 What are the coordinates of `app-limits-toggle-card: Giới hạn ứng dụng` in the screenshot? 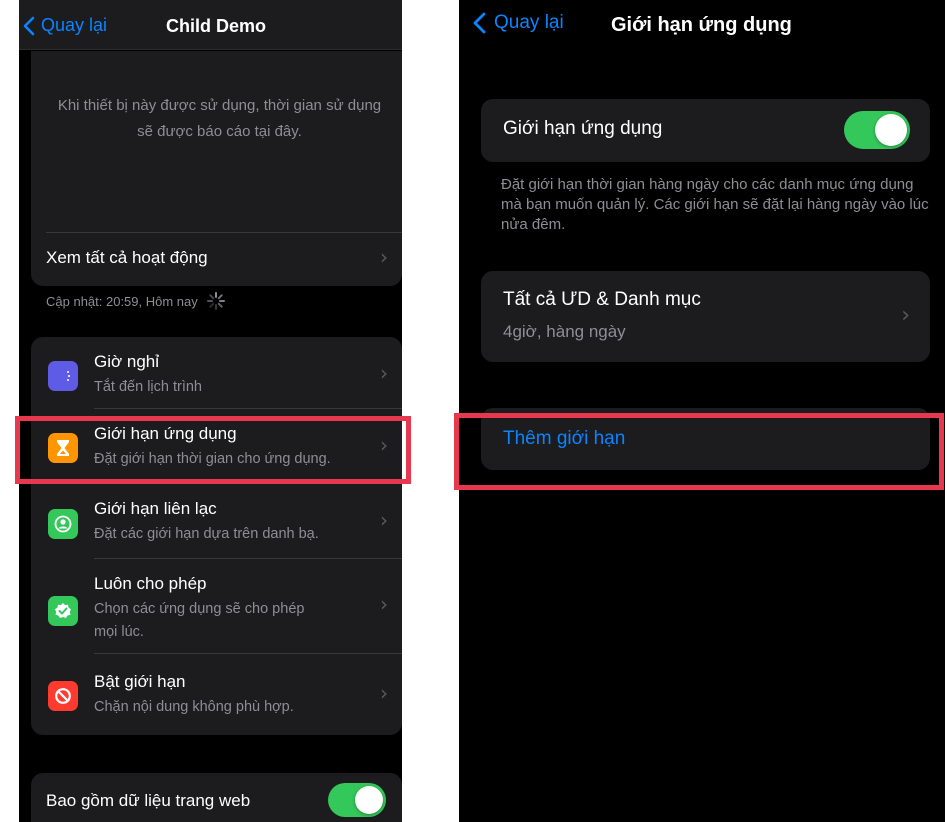 It's located at (705, 130).